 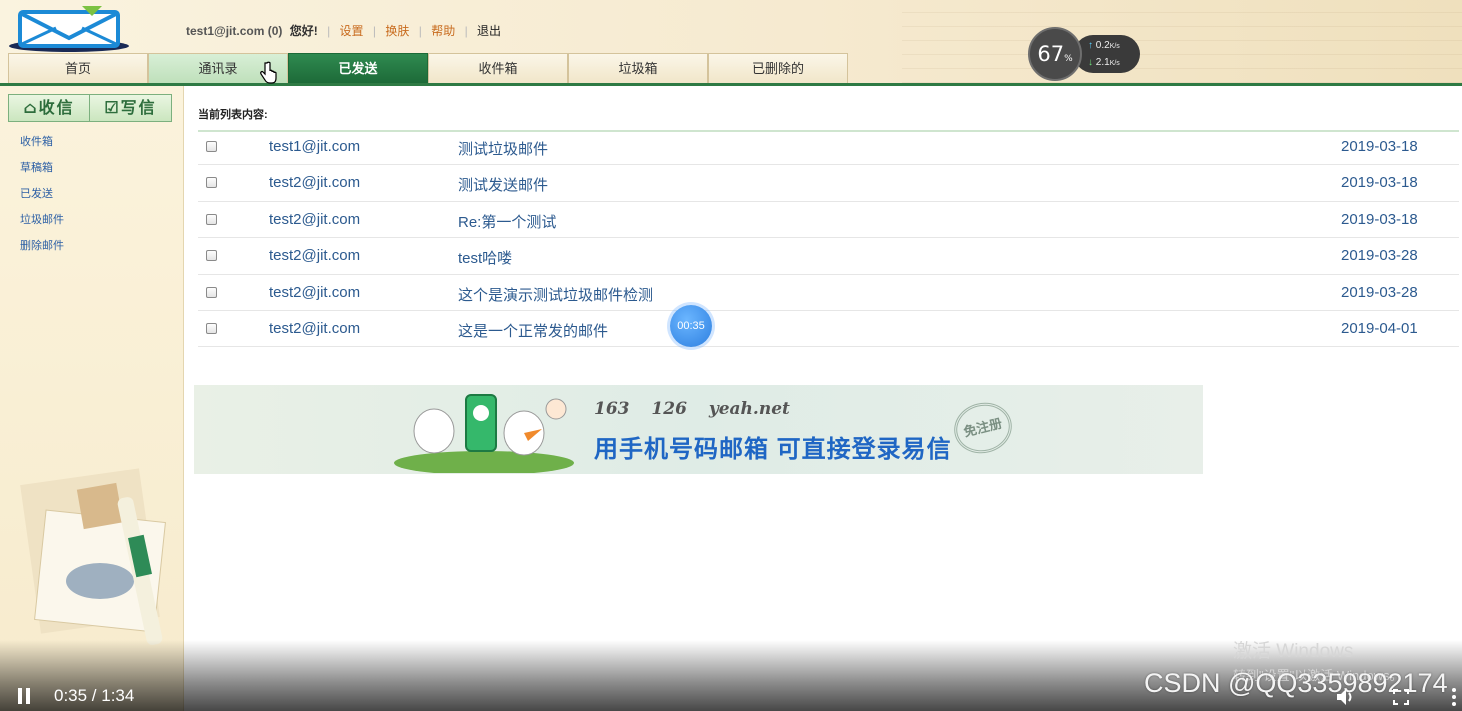 What do you see at coordinates (1346, 697) in the screenshot?
I see `volume-icon` at bounding box center [1346, 697].